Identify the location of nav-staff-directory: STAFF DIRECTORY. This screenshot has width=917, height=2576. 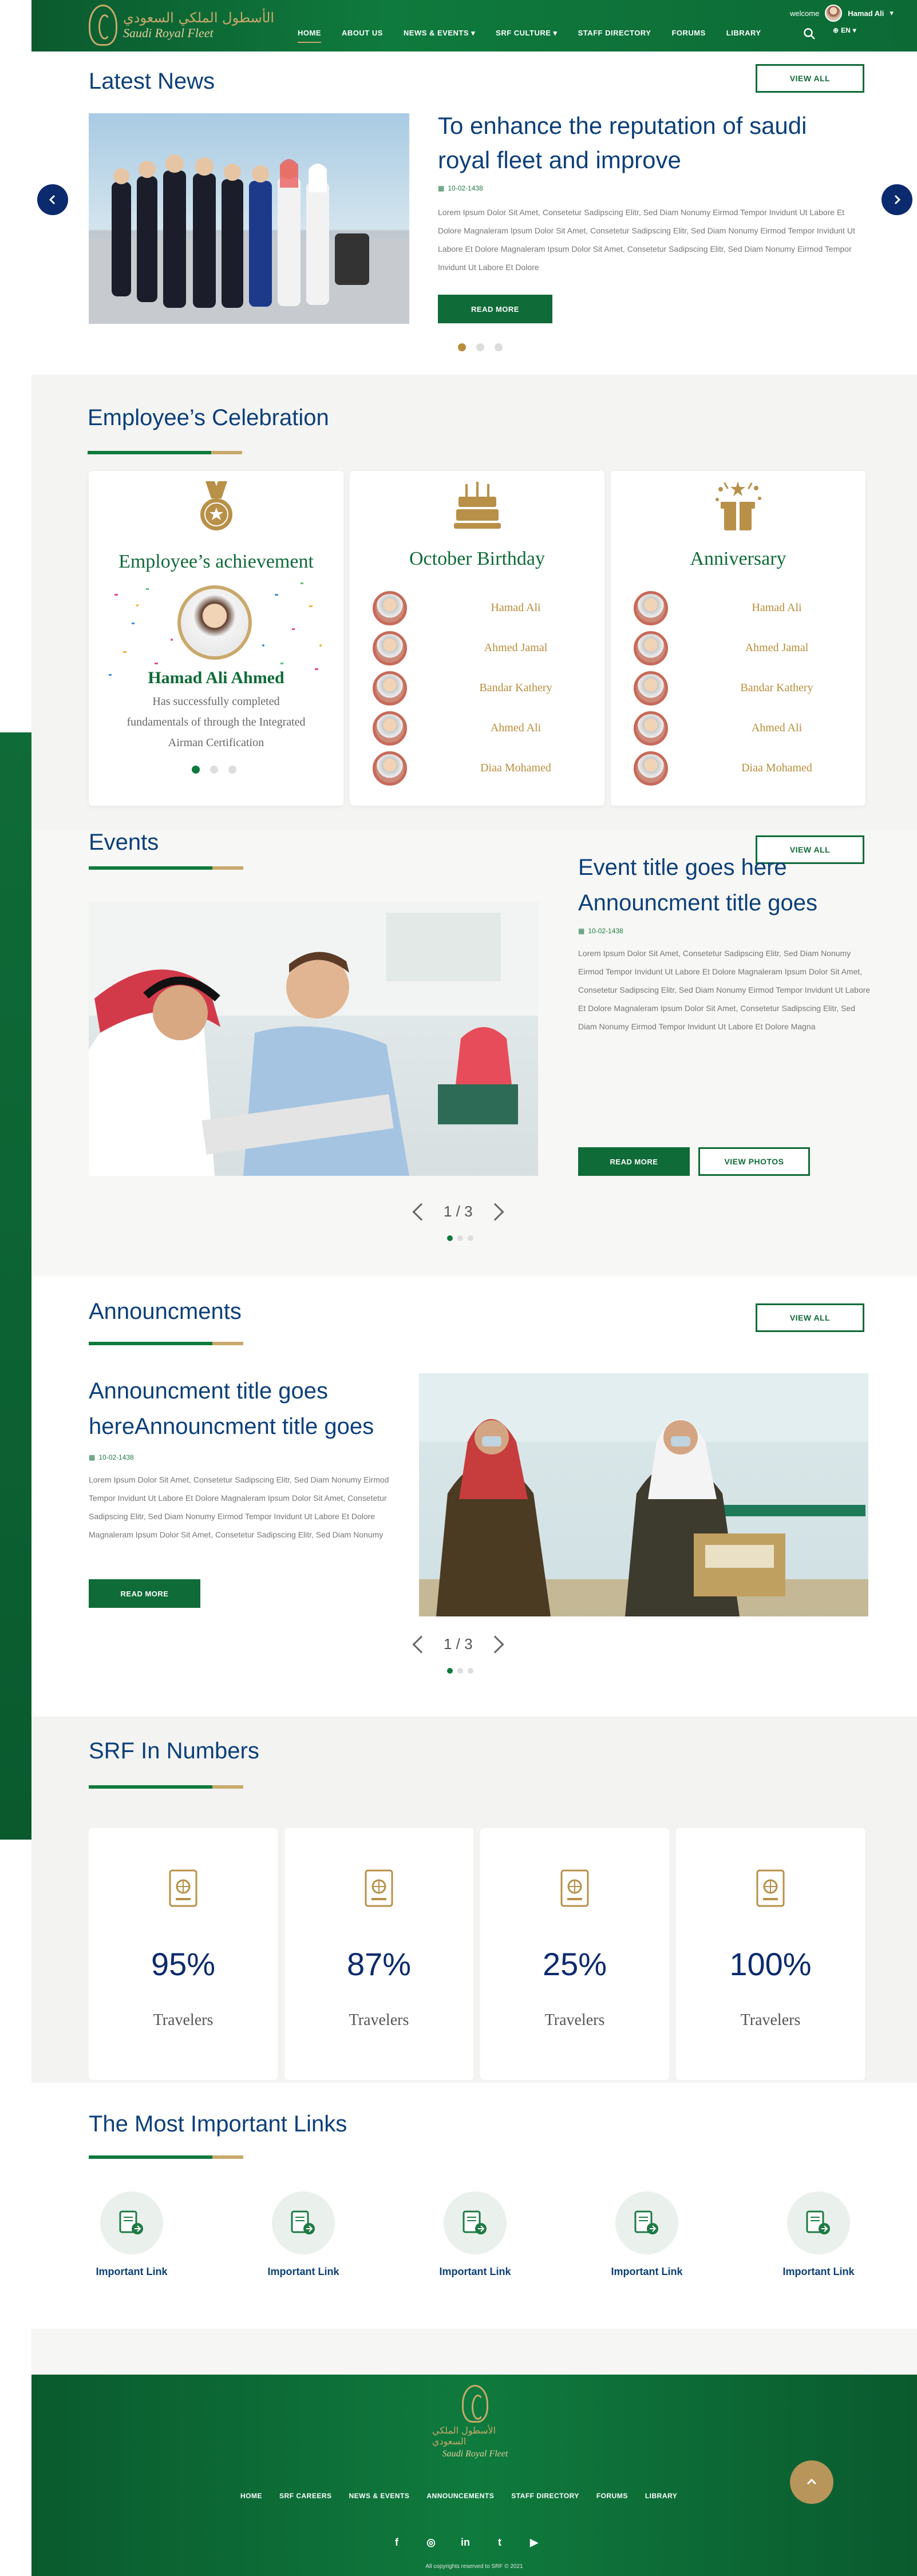
(614, 36).